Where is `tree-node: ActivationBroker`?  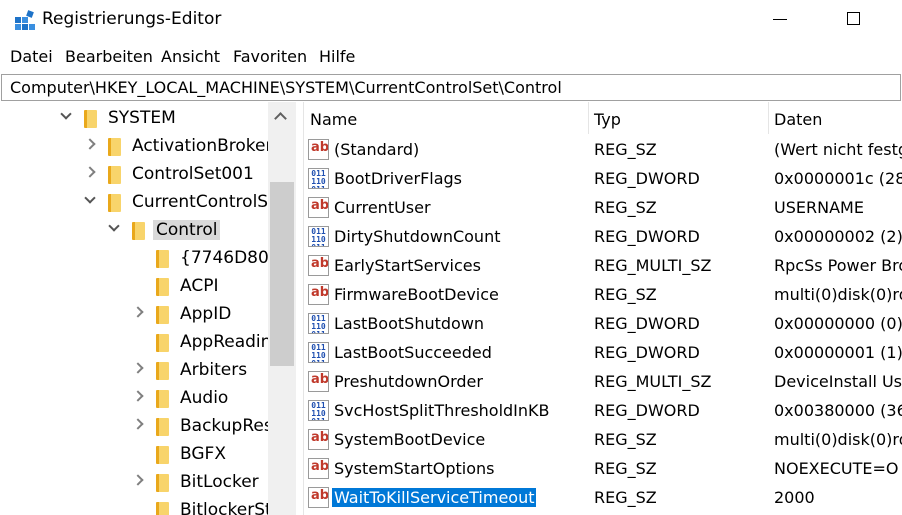 tree-node: ActivationBroker is located at coordinates (136, 146).